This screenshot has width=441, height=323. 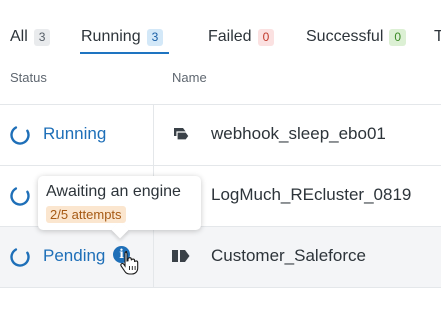 What do you see at coordinates (30, 39) in the screenshot?
I see `tab-all: All 3` at bounding box center [30, 39].